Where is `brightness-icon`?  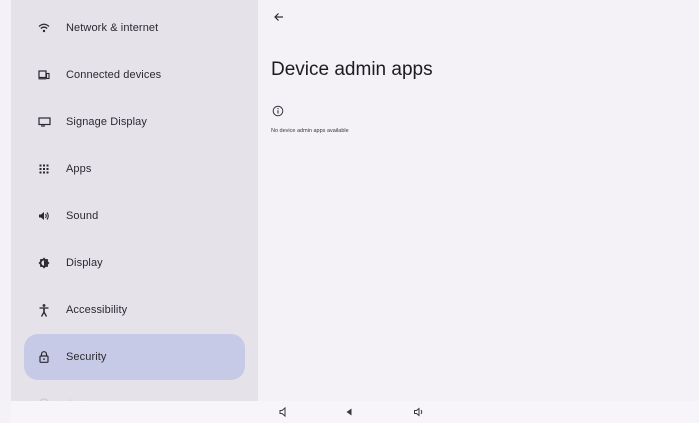
brightness-icon is located at coordinates (44, 263).